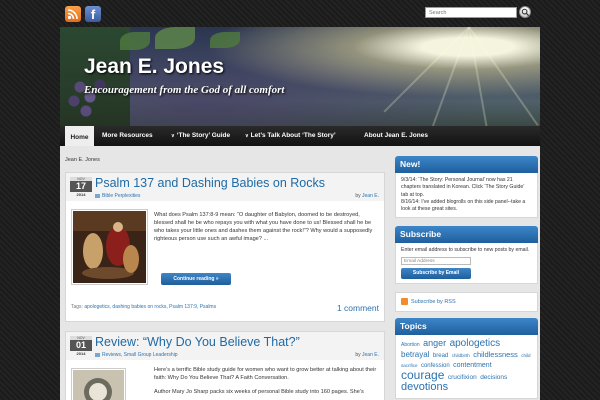 The image size is (600, 400). I want to click on topic-tag-link: childlessness, so click(495, 354).